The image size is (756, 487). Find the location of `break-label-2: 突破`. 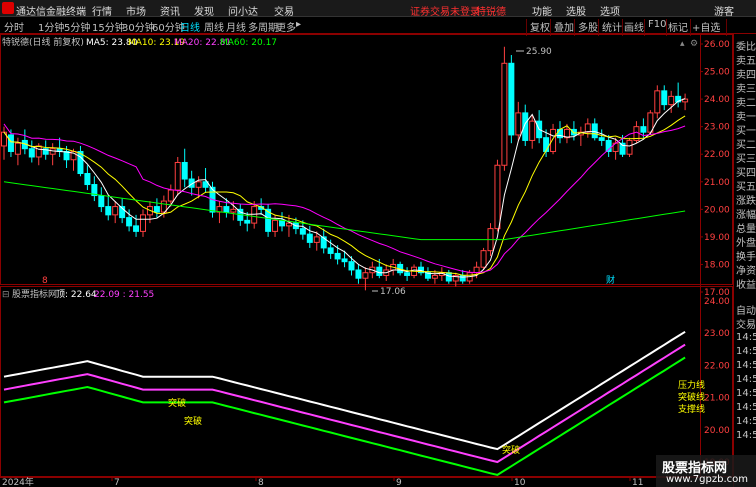

break-label-2: 突破 is located at coordinates (193, 421).